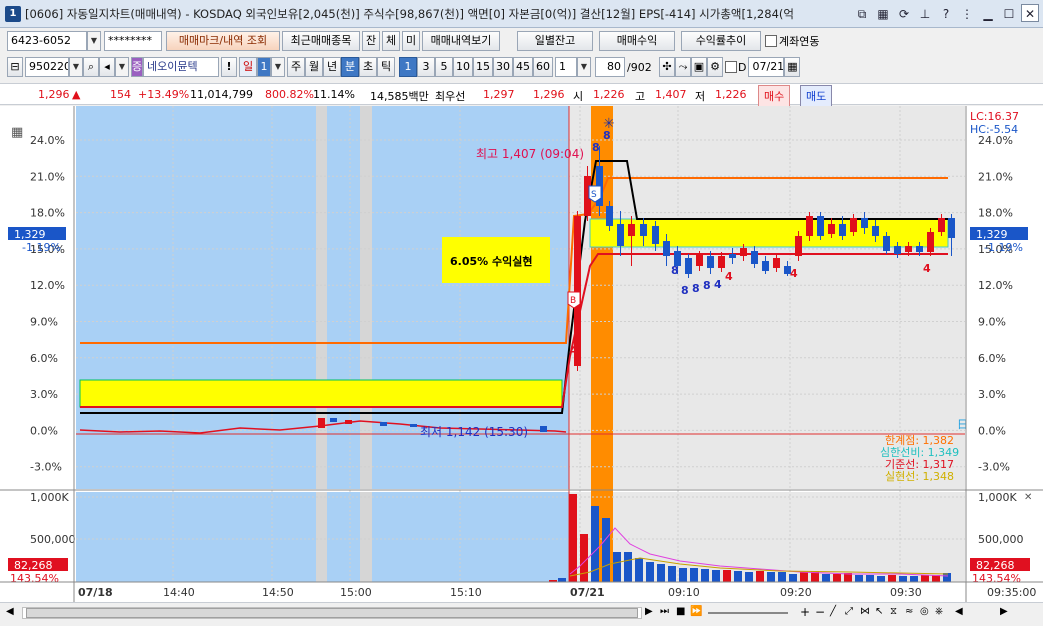  Describe the element at coordinates (566, 67) in the screenshot. I see `interval-count: 1` at that location.